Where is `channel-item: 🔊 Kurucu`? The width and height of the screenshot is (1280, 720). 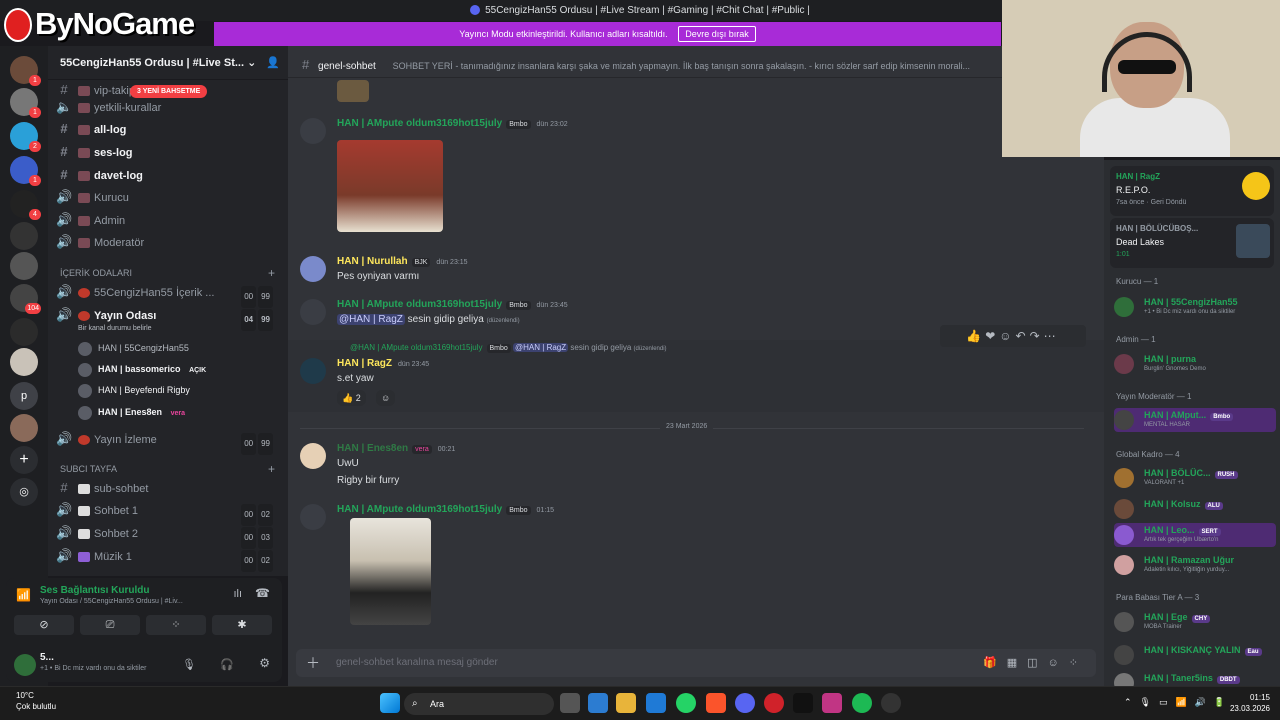 channel-item: 🔊 Kurucu is located at coordinates (168, 197).